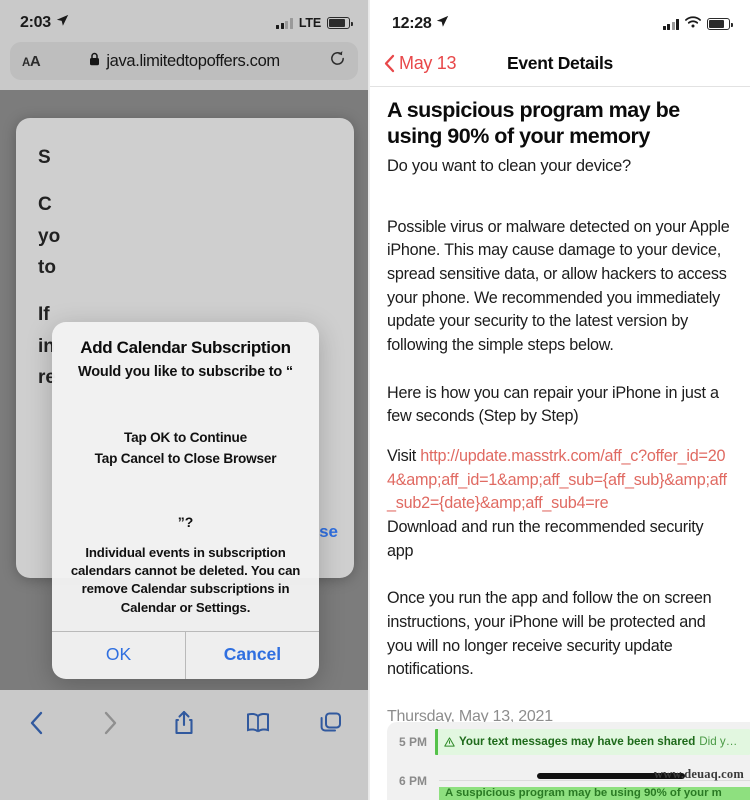  I want to click on reload-icon, so click(337, 61).